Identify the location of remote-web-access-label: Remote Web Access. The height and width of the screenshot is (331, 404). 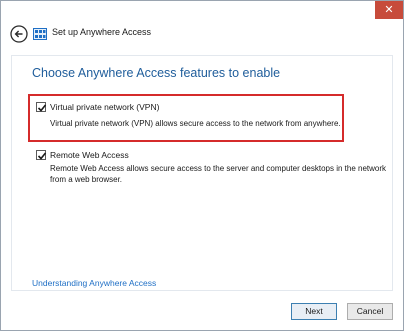
(89, 155).